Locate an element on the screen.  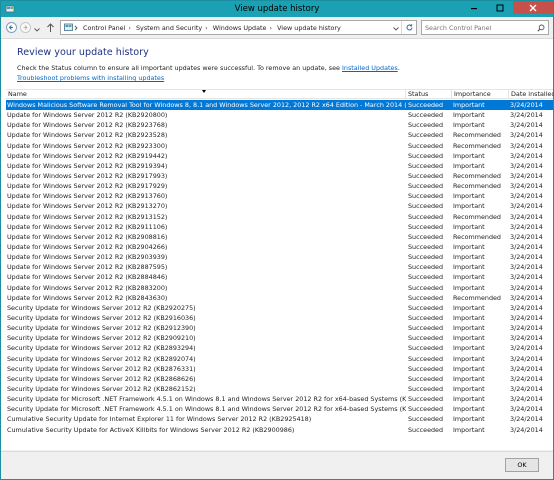
chevron-down-icon is located at coordinates (396, 29).